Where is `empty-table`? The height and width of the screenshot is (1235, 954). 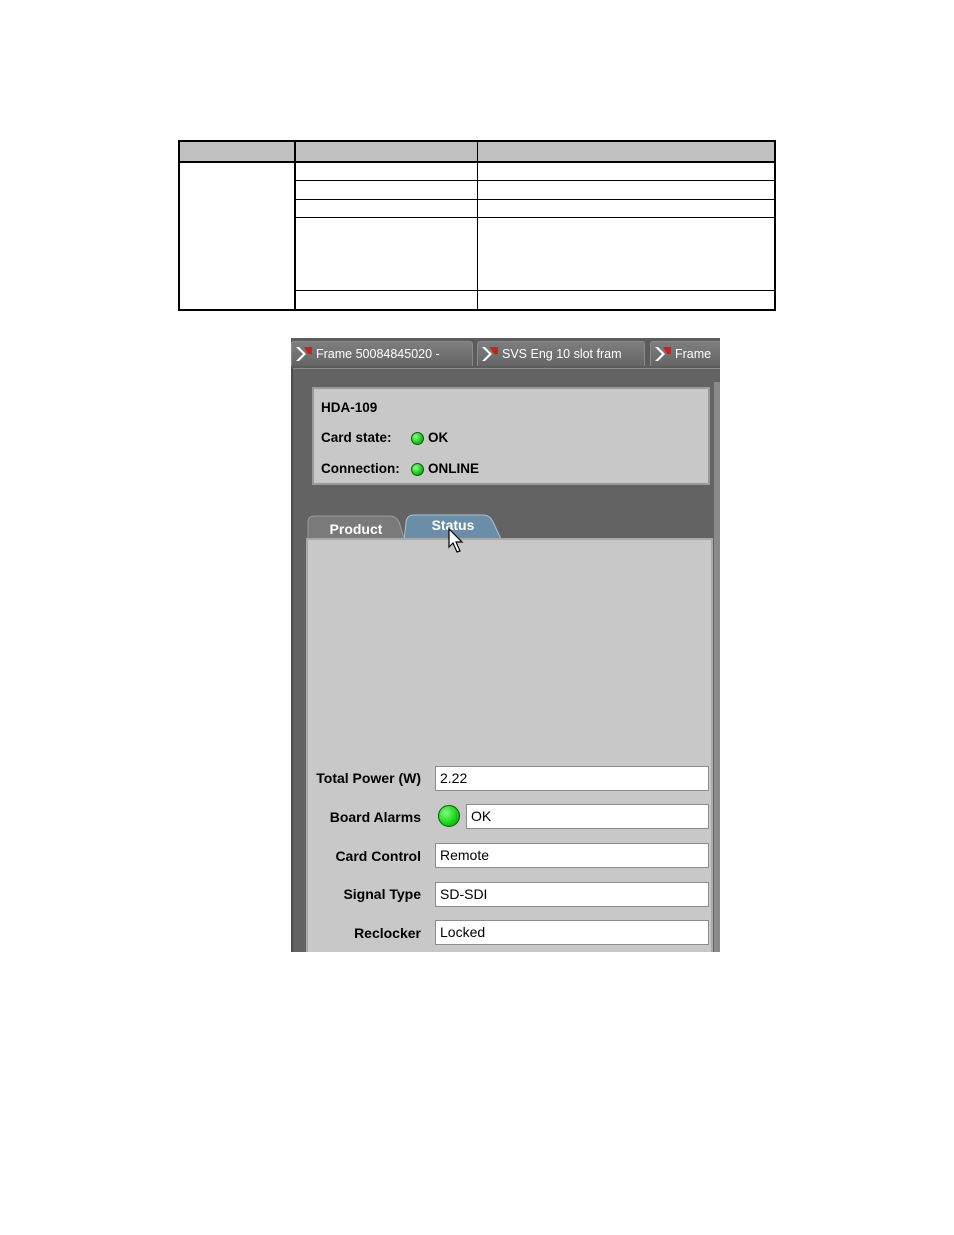 empty-table is located at coordinates (477, 225).